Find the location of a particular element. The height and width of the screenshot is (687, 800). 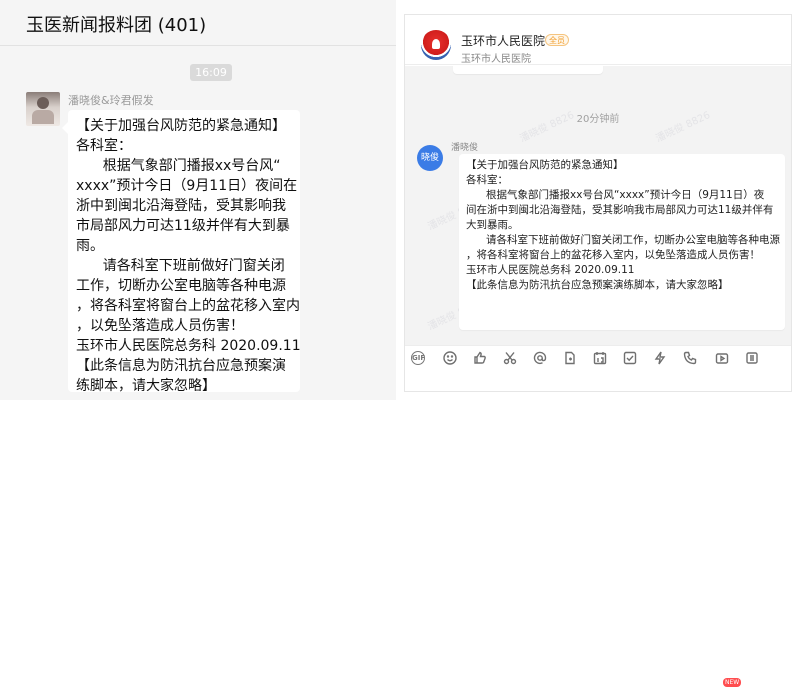

thumbs-up-icon is located at coordinates (480, 358).